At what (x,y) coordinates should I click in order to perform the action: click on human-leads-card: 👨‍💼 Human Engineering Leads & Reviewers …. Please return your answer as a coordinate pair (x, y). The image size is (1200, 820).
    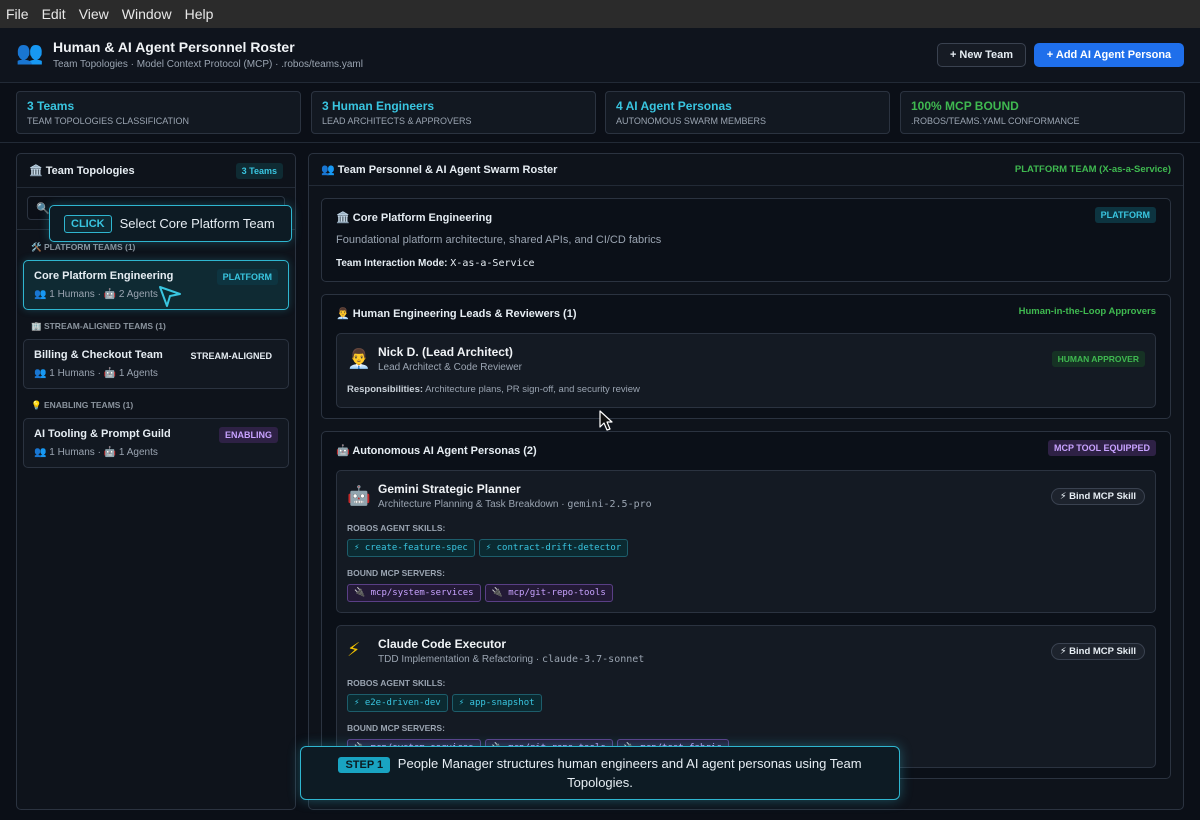
    Looking at the image, I should click on (746, 356).